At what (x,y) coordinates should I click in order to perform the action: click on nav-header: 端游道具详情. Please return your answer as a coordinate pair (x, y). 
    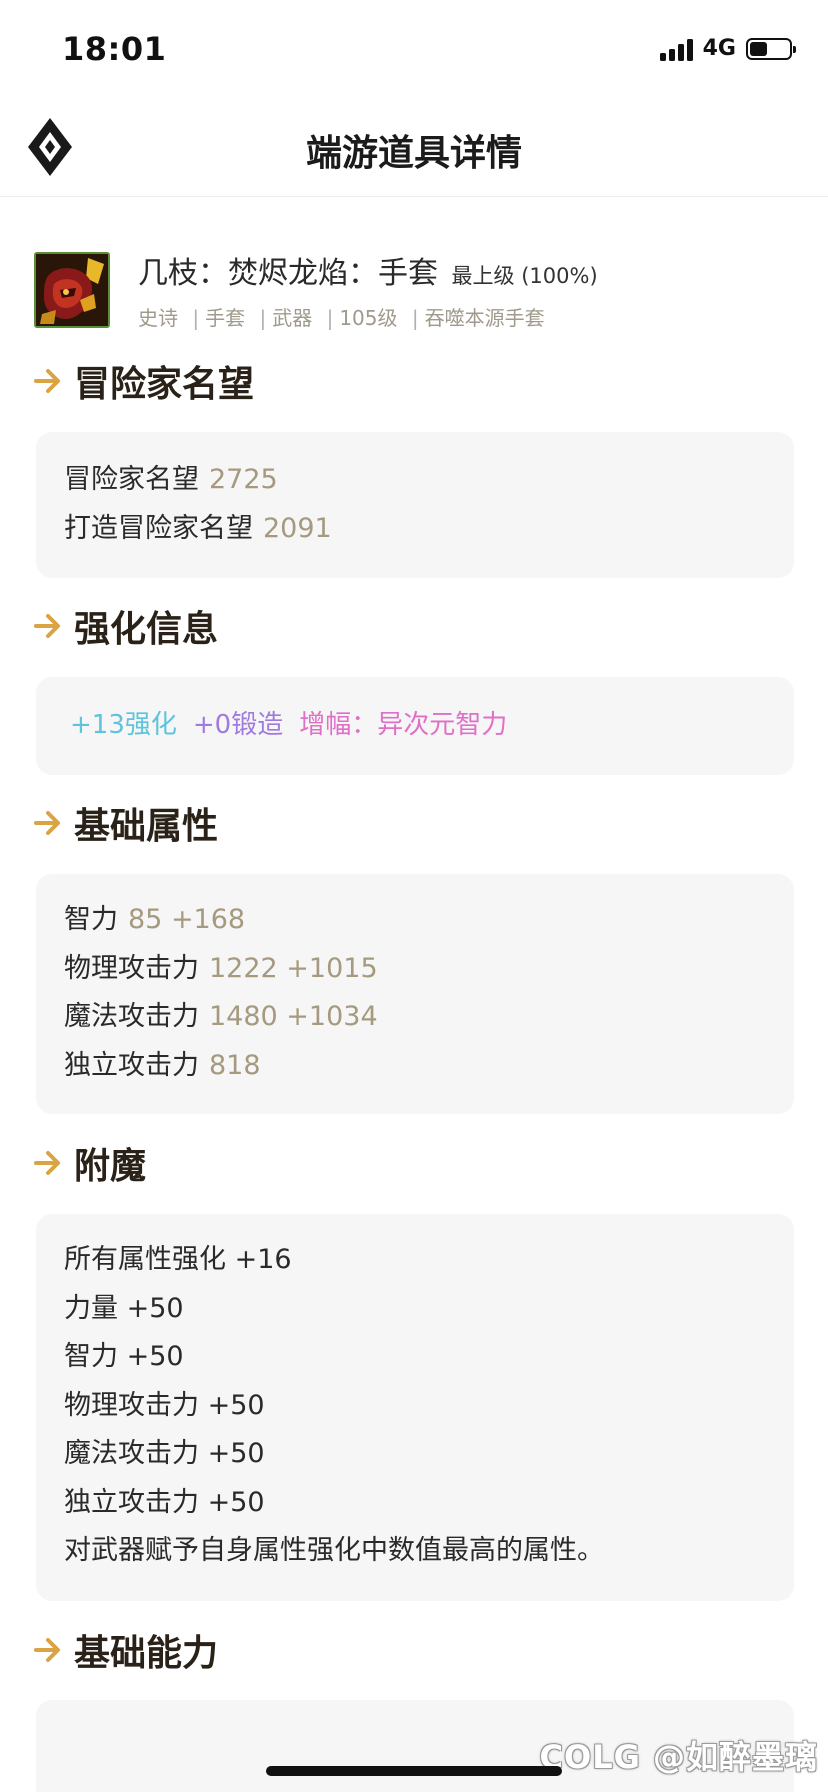
    Looking at the image, I should click on (414, 148).